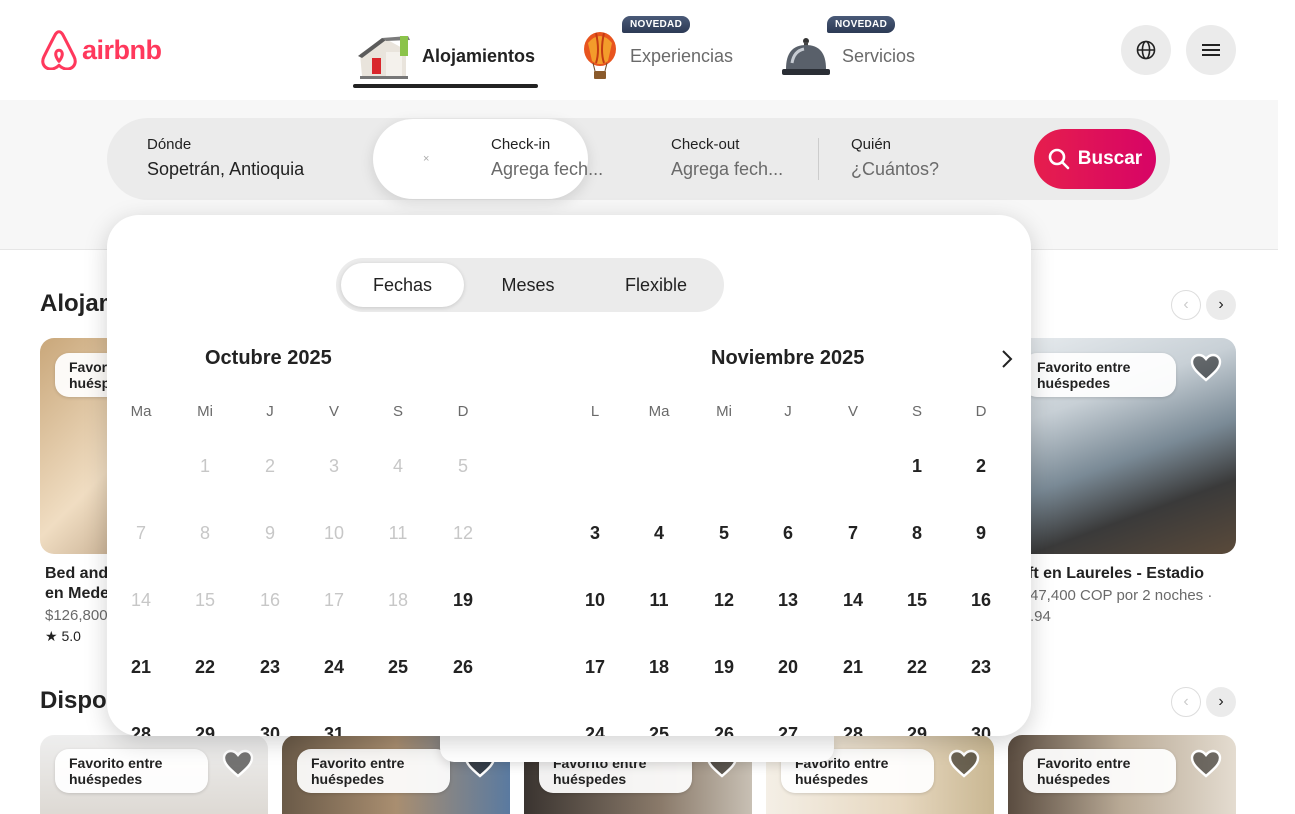  What do you see at coordinates (402, 285) in the screenshot?
I see `mode-fechas: Fechas` at bounding box center [402, 285].